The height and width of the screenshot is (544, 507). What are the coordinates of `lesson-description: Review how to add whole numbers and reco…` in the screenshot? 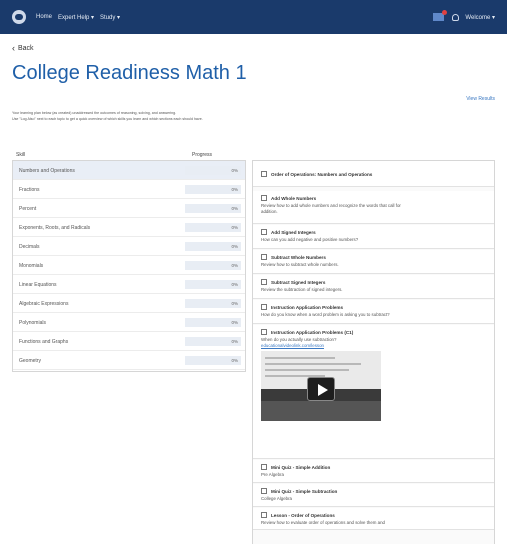 It's located at (331, 205).